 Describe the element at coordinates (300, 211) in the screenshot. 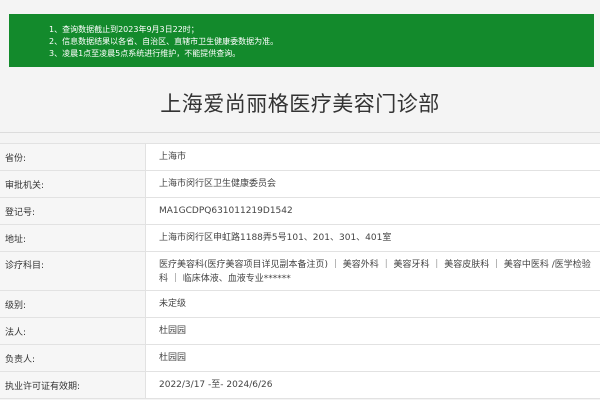

I see `detail-row-registration-number: 登记号: MA1GCDPQ631011219D1542` at that location.